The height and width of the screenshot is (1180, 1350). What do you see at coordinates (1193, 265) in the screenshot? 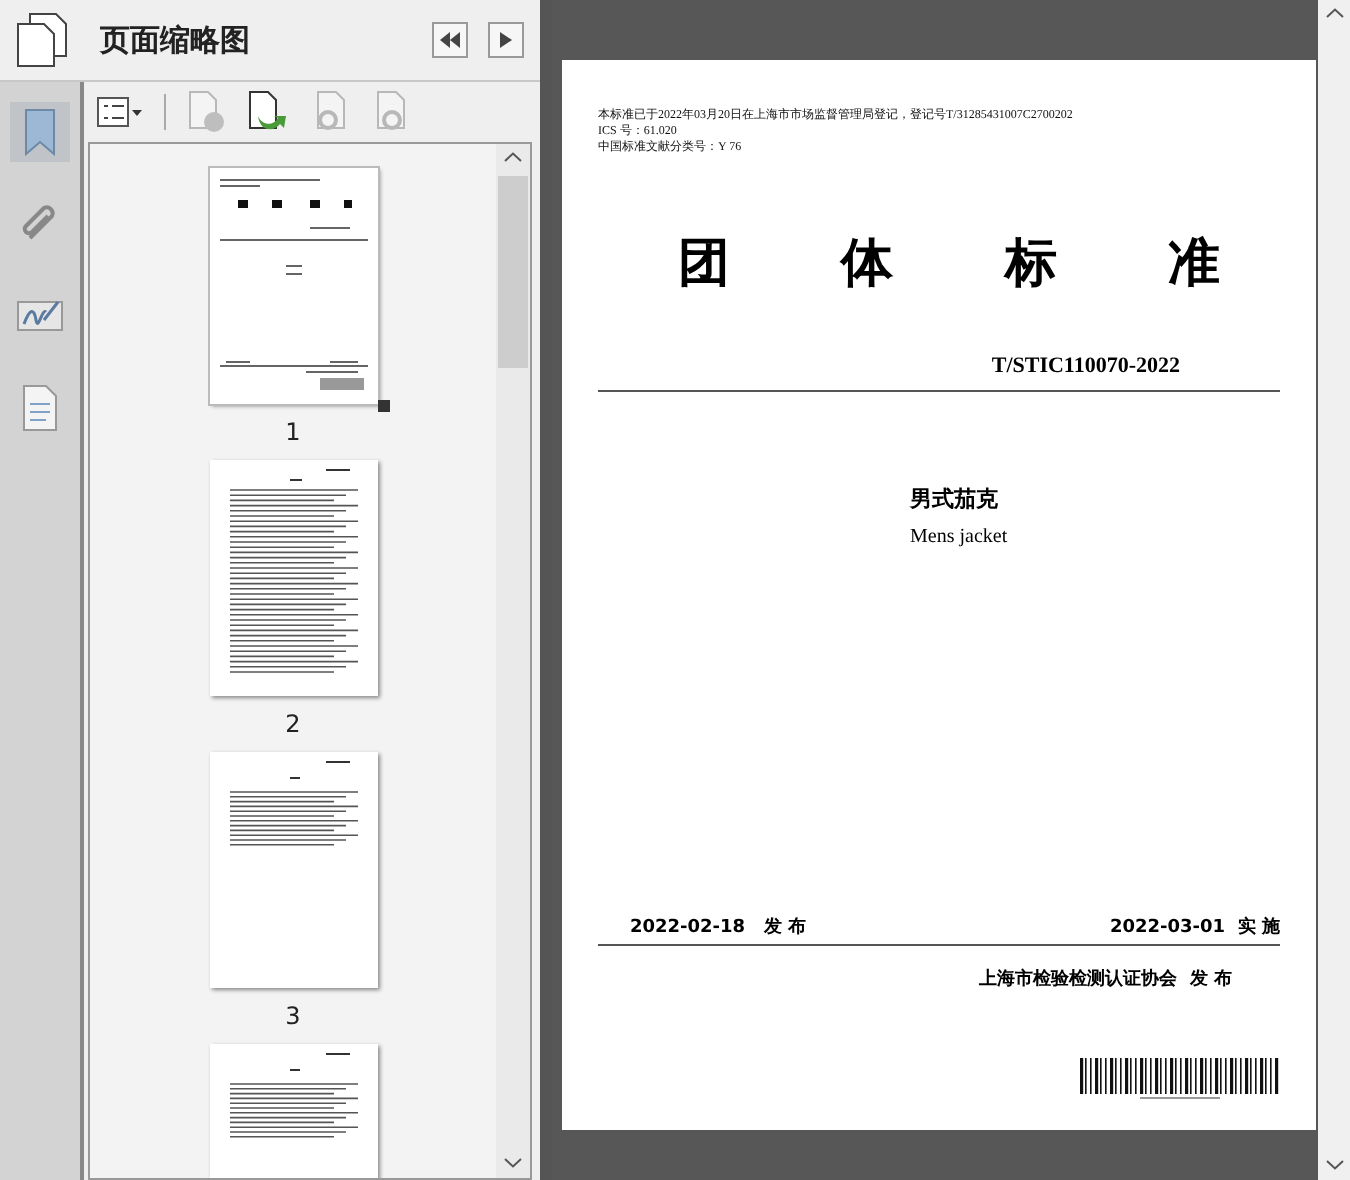
I see `standard-title: 准` at bounding box center [1193, 265].